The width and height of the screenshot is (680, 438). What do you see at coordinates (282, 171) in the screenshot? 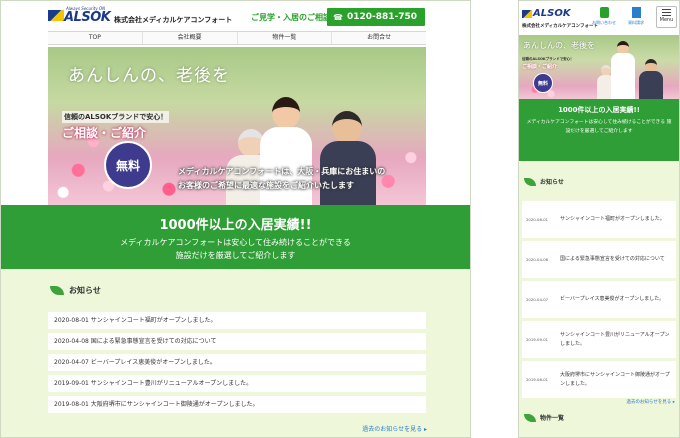
I see `hero-copy-line-1: メディカルケアコンフォートは、大阪・兵庫にお住まいの` at bounding box center [282, 171].